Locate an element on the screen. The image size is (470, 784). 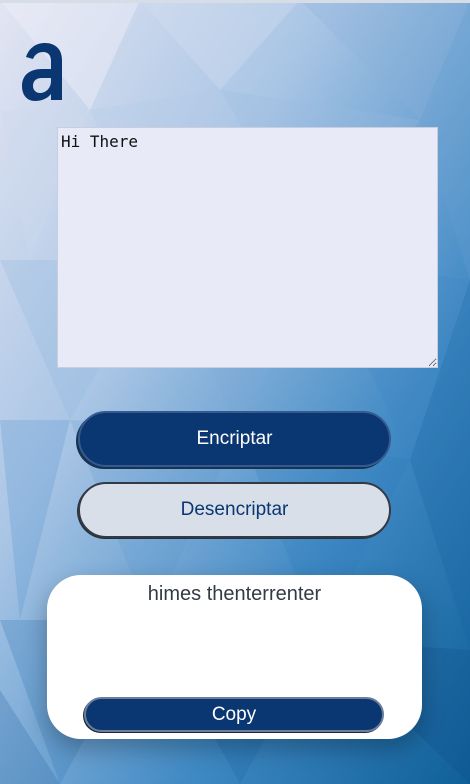
copy-button: Copy is located at coordinates (234, 714).